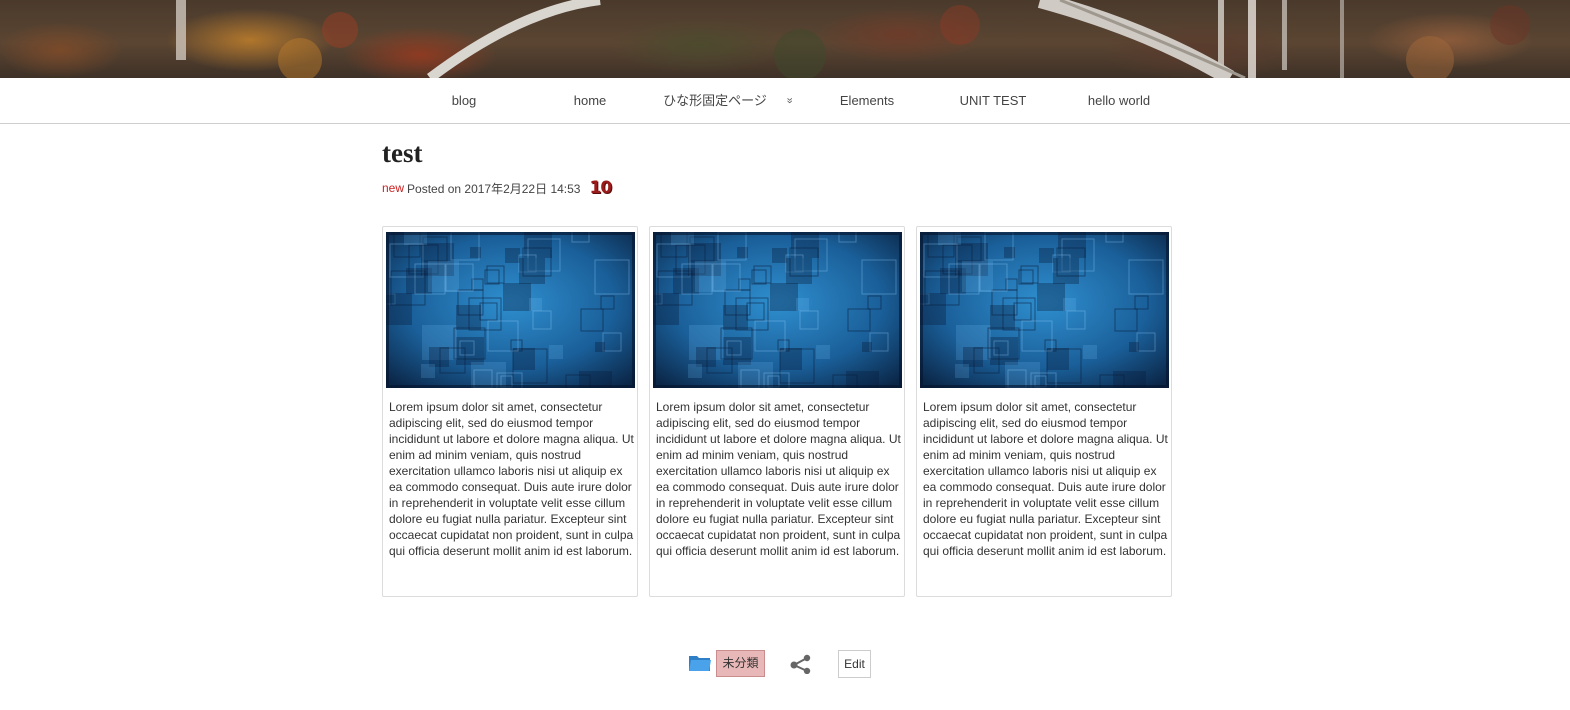  What do you see at coordinates (789, 100) in the screenshot?
I see `chevron-down-icon: »` at bounding box center [789, 100].